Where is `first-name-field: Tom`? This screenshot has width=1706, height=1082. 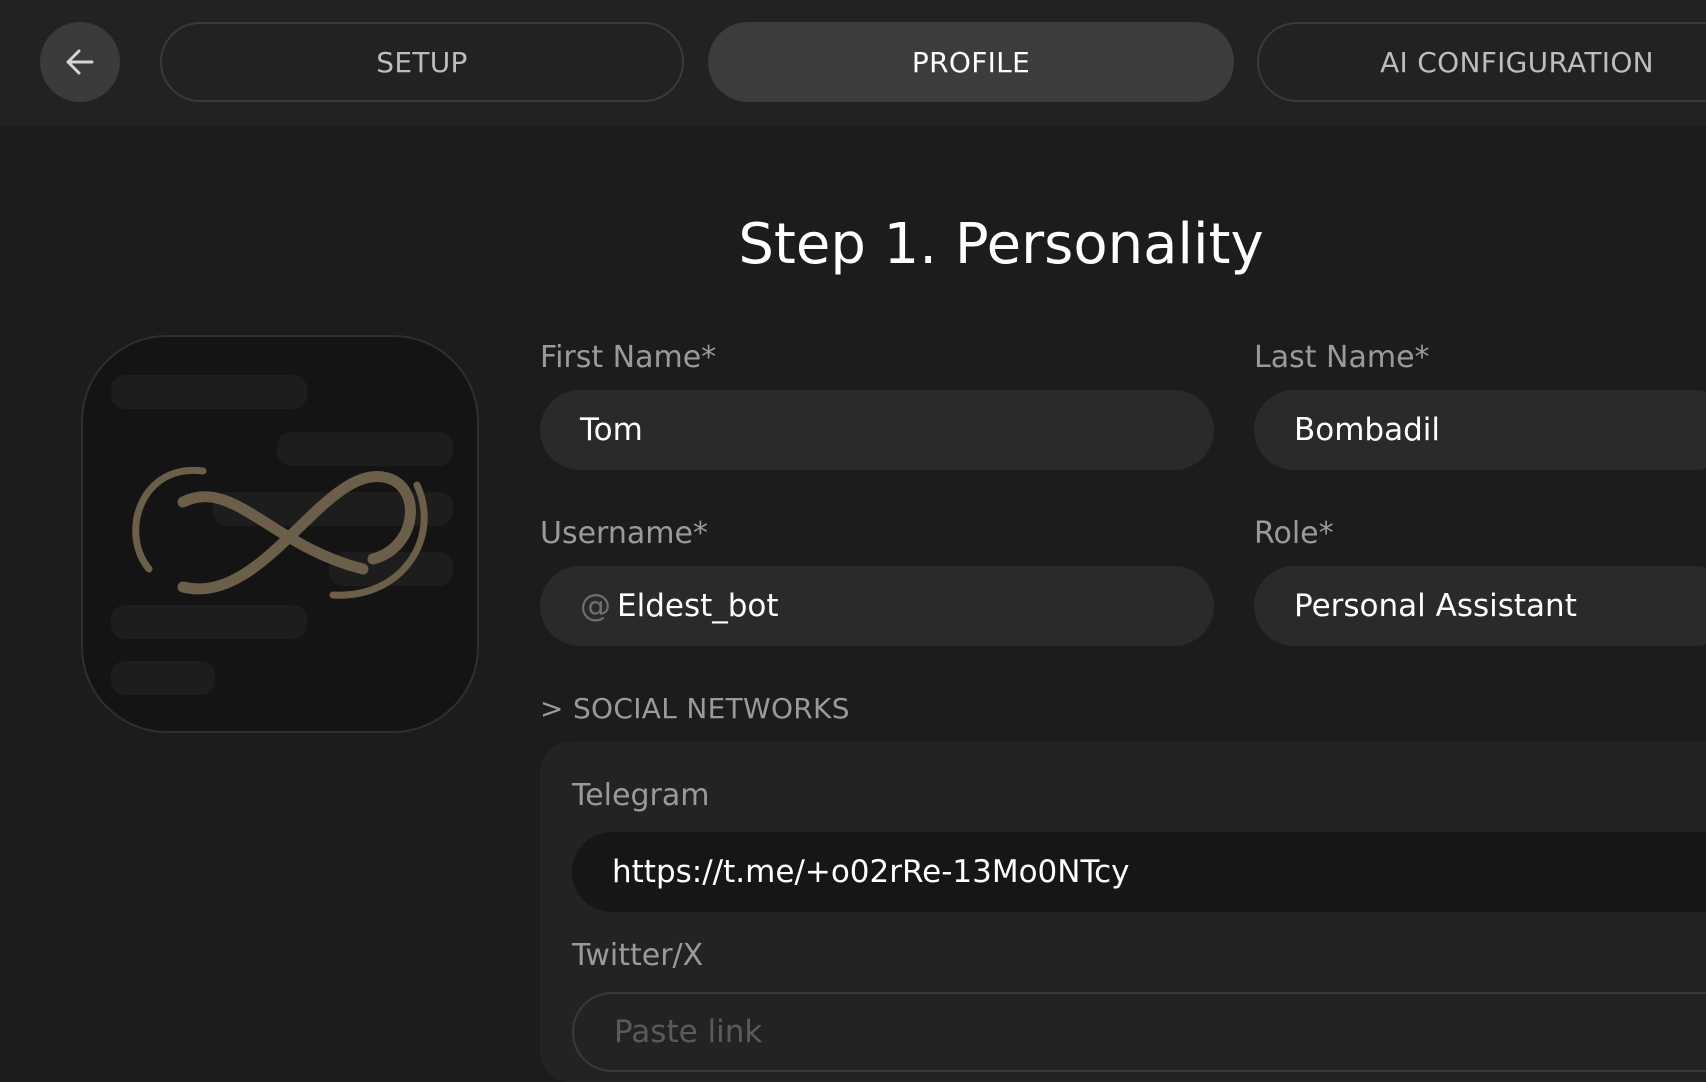 first-name-field: Tom is located at coordinates (877, 430).